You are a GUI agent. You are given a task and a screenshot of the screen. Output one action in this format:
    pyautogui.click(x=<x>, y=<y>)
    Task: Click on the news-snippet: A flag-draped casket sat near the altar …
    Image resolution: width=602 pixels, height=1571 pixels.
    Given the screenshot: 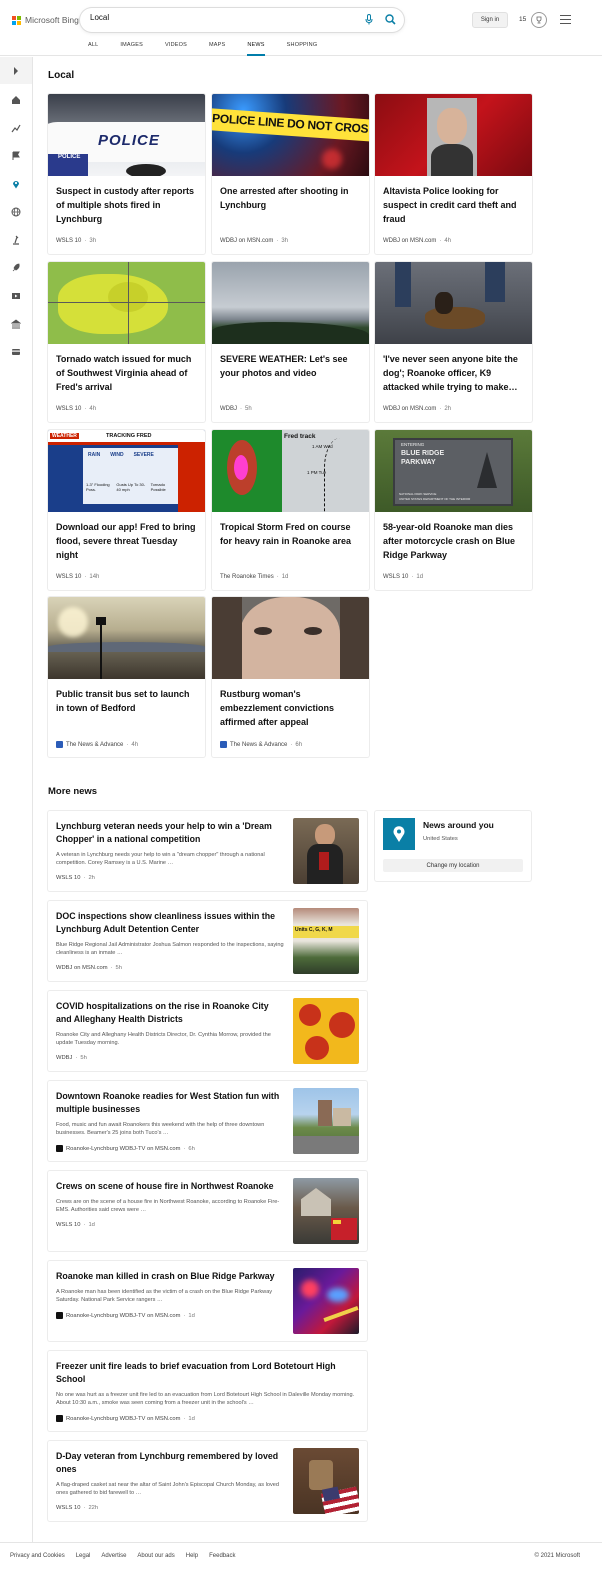 What is the action you would take?
    pyautogui.click(x=167, y=1489)
    